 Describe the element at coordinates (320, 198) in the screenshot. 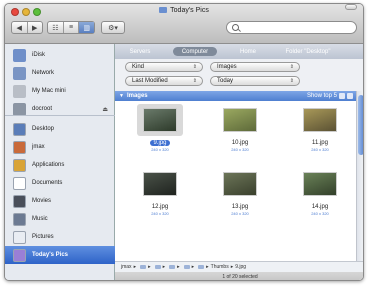

I see `image-item: 14.jpg 240 x 320` at that location.